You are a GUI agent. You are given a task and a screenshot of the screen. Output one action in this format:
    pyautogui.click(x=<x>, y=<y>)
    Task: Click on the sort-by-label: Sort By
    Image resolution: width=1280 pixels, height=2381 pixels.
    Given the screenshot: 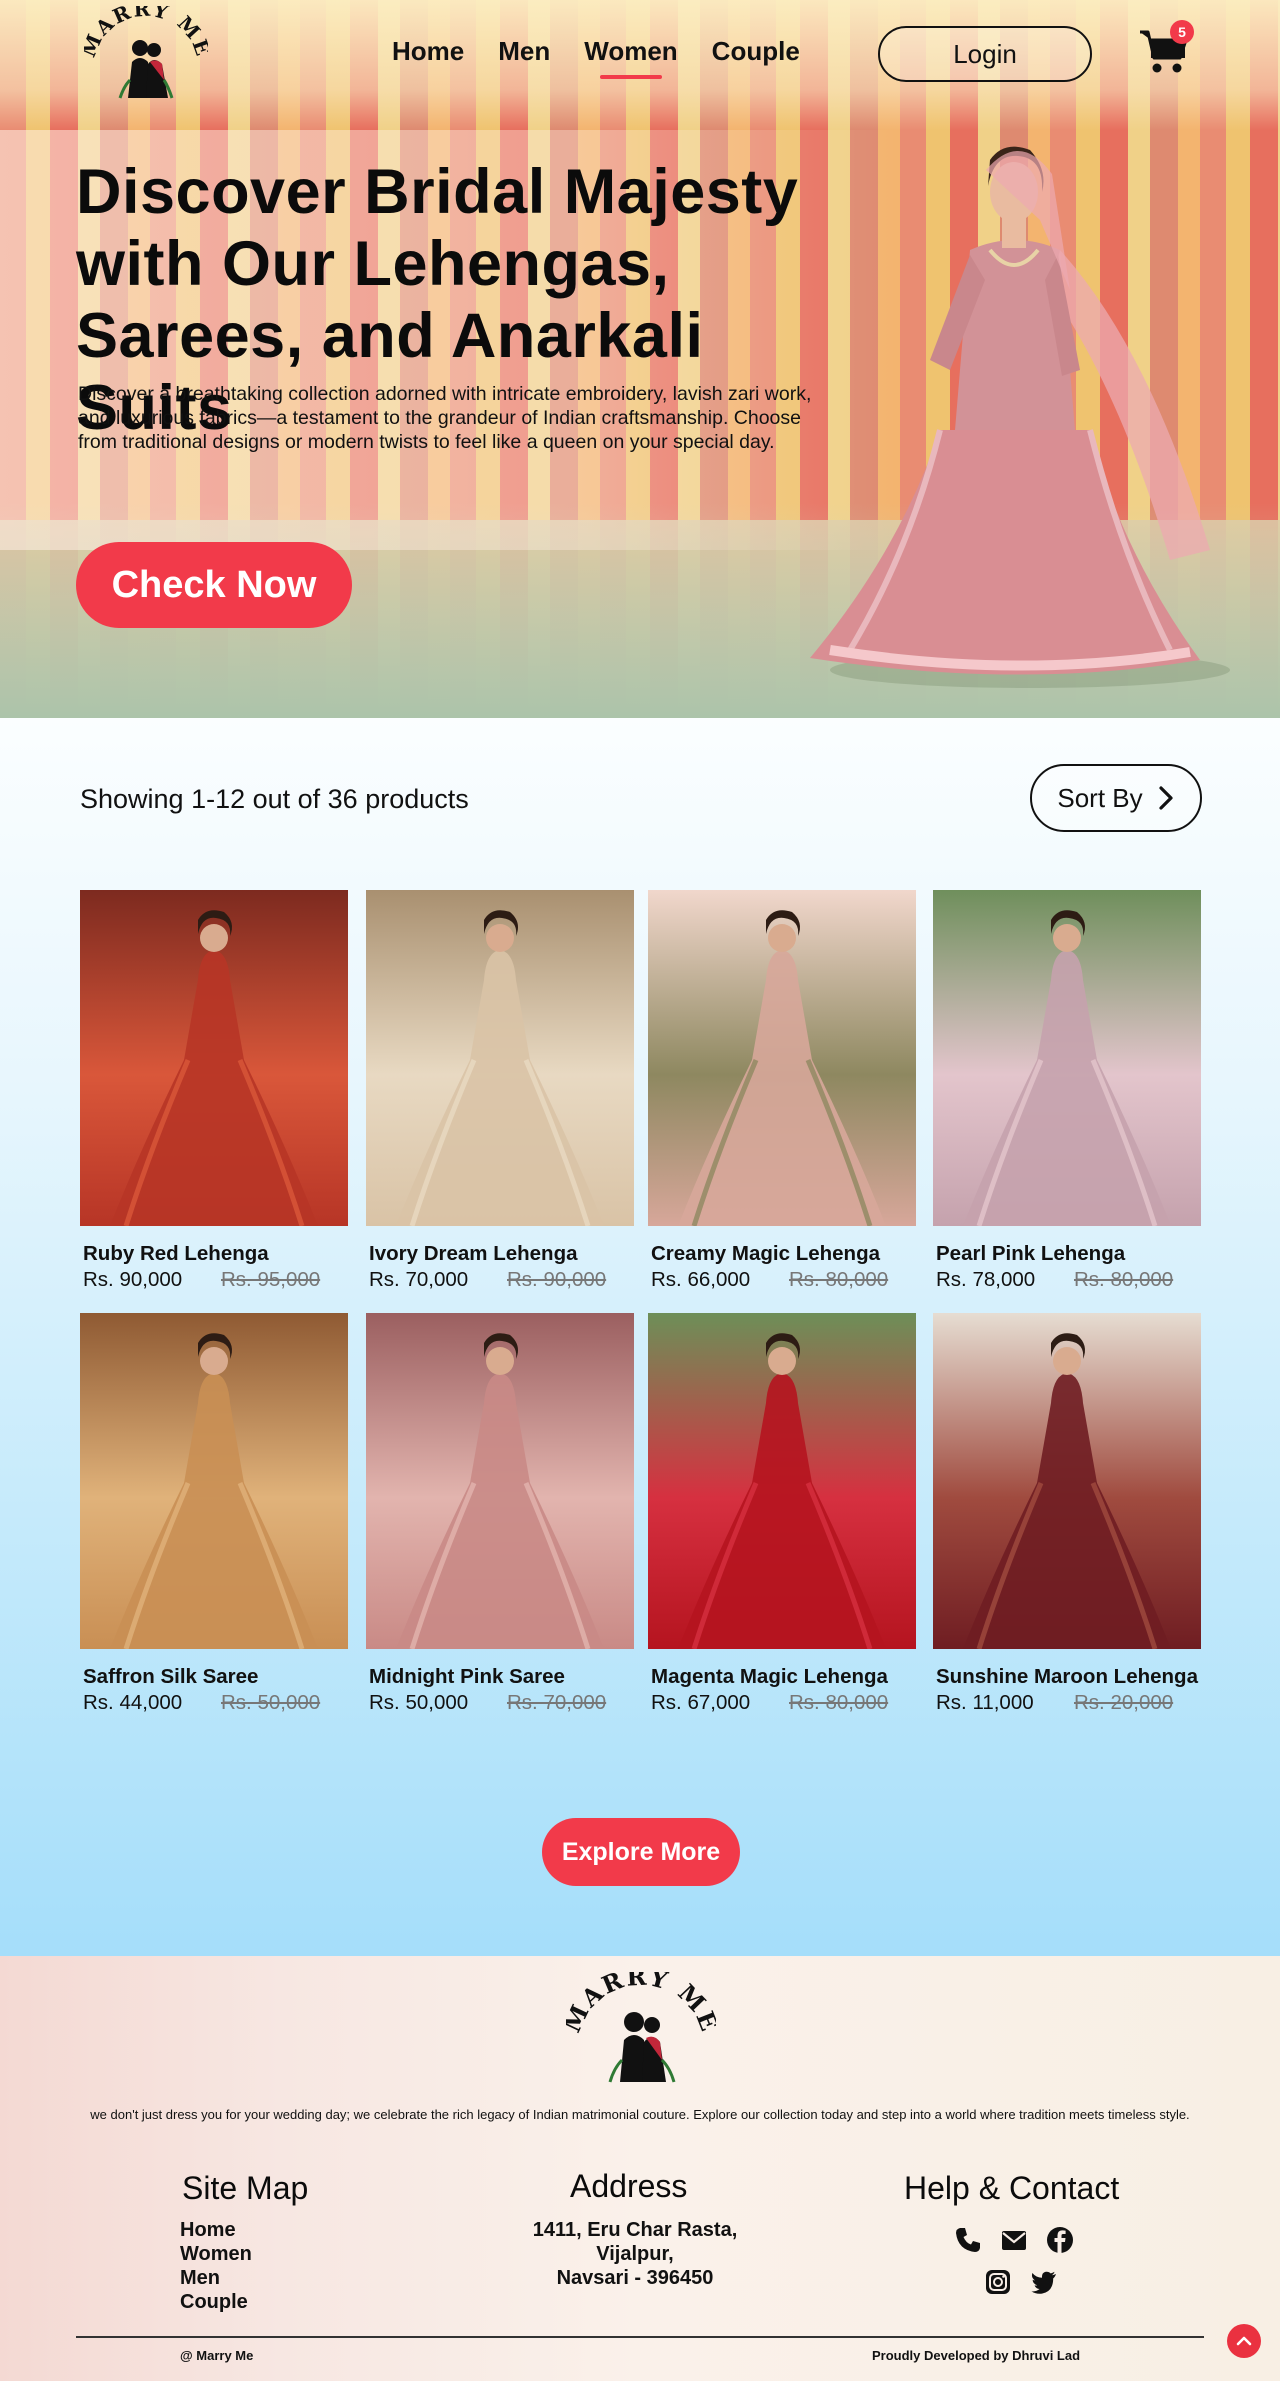 What is the action you would take?
    pyautogui.click(x=1100, y=797)
    